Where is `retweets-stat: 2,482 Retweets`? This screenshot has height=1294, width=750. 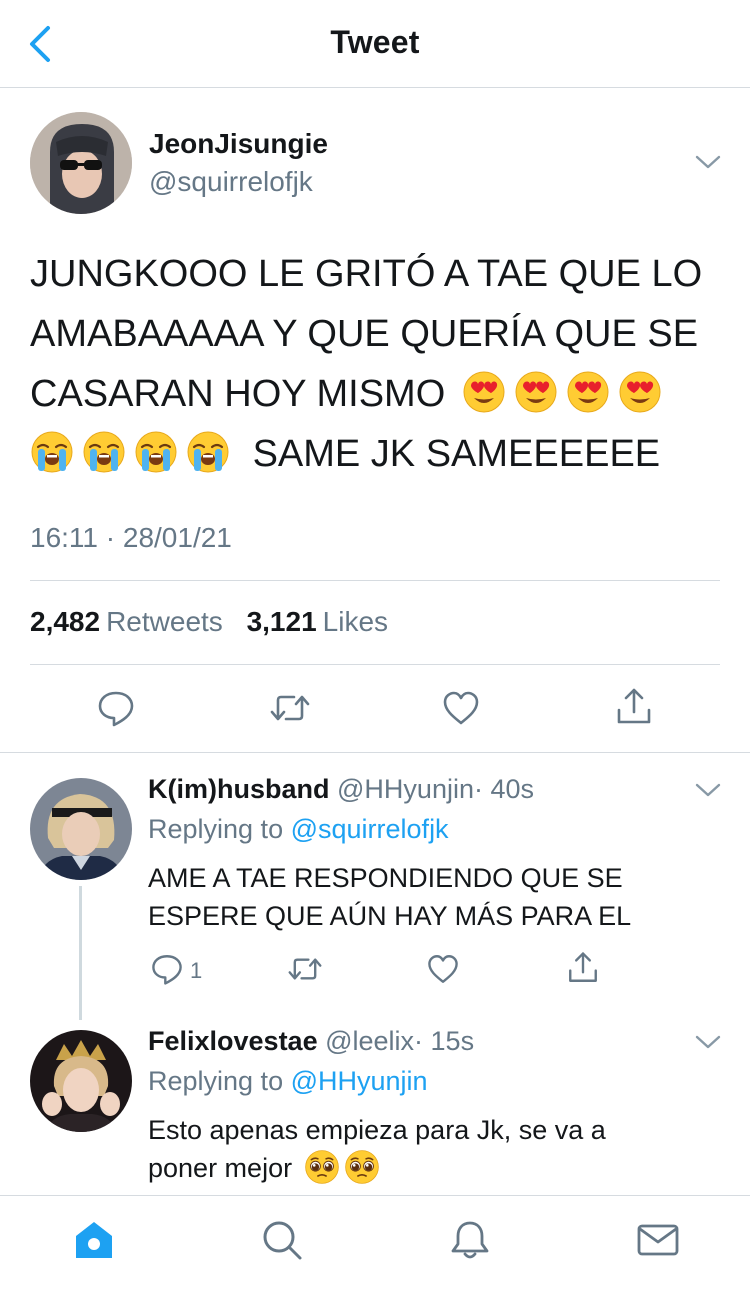
retweets-stat: 2,482 Retweets is located at coordinates (138, 621).